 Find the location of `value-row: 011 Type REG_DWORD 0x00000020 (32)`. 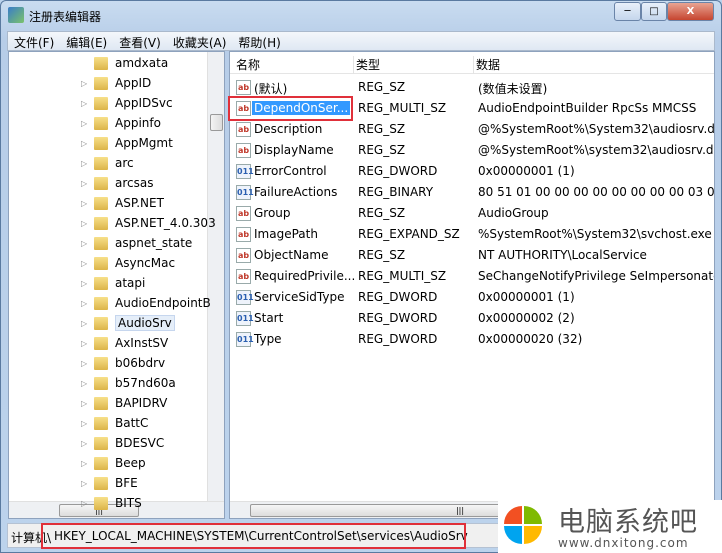

value-row: 011 Type REG_DWORD 0x00000020 (32) is located at coordinates (472, 339).